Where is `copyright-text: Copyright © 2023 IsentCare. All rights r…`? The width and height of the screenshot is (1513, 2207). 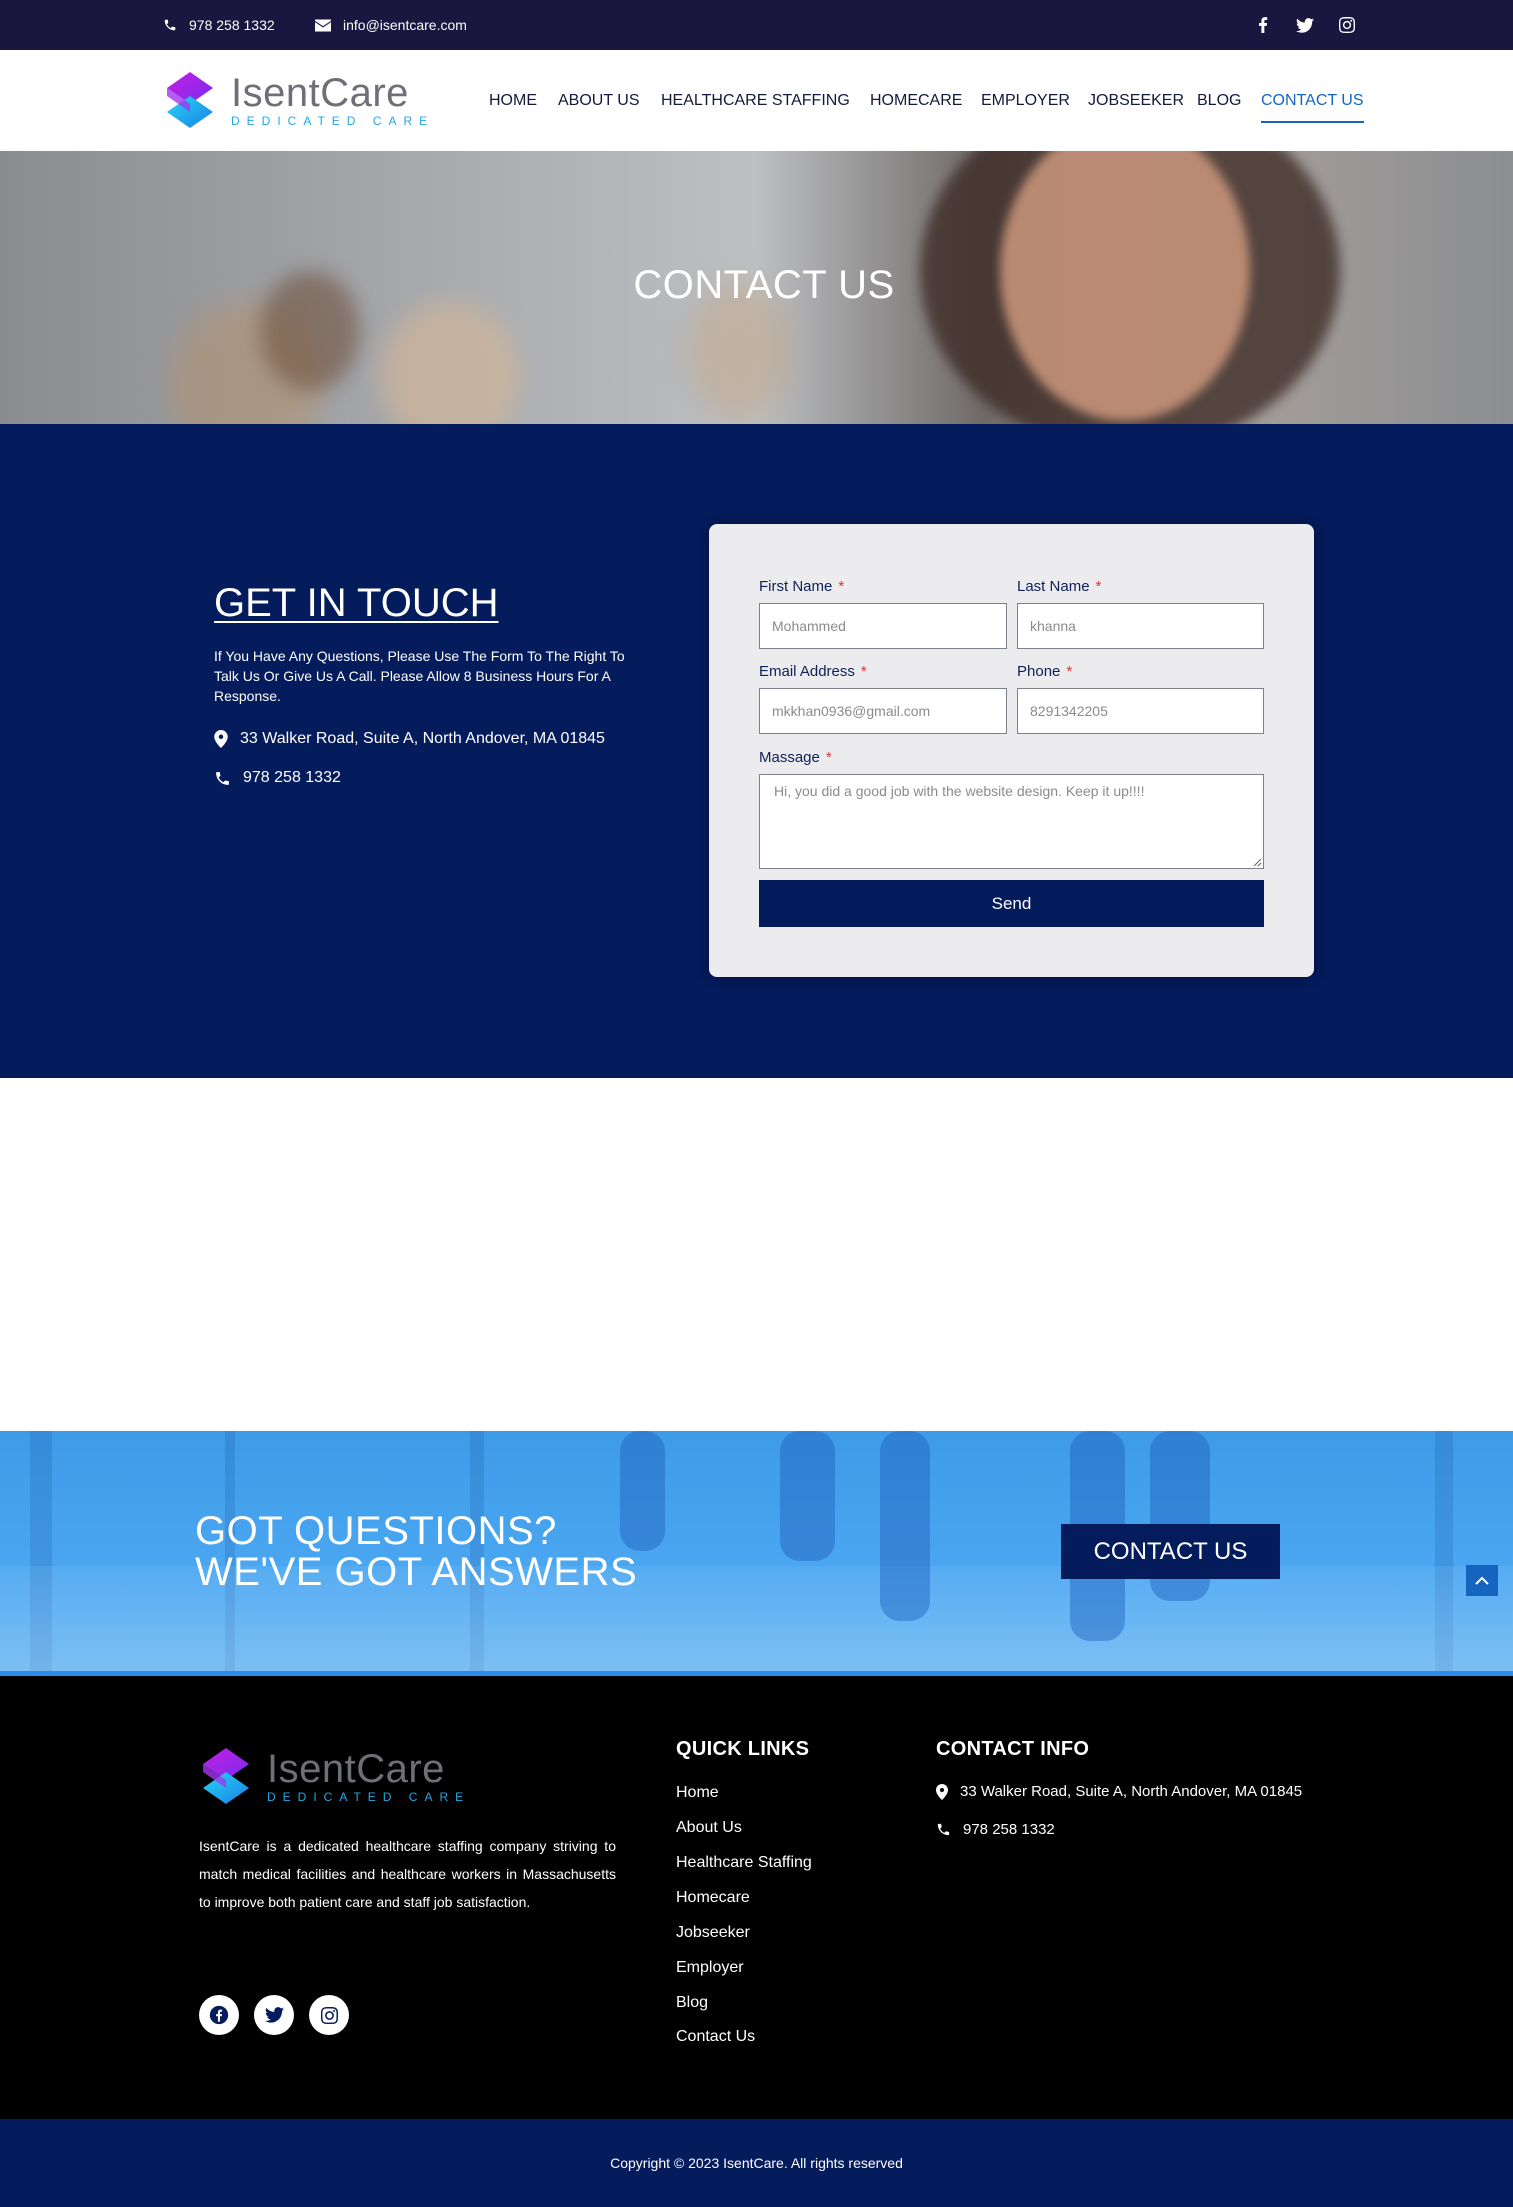 copyright-text: Copyright © 2023 IsentCare. All rights r… is located at coordinates (756, 2163).